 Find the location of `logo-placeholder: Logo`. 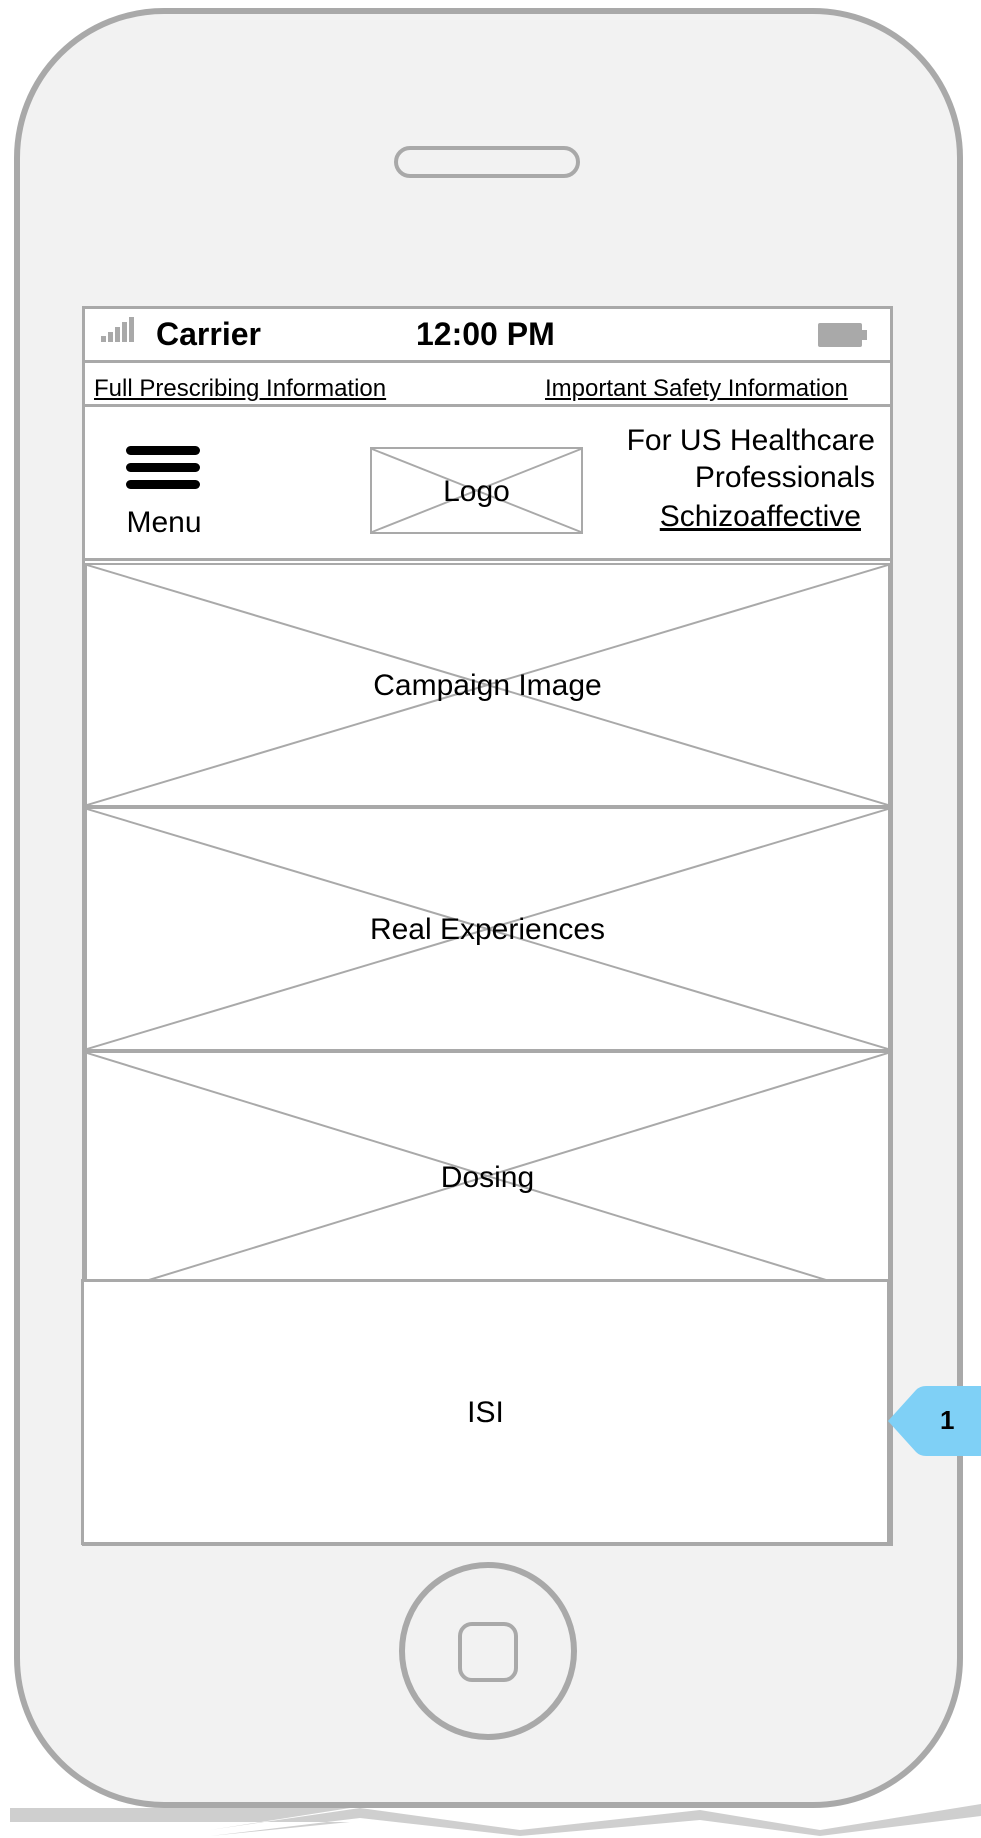

logo-placeholder: Logo is located at coordinates (476, 490).